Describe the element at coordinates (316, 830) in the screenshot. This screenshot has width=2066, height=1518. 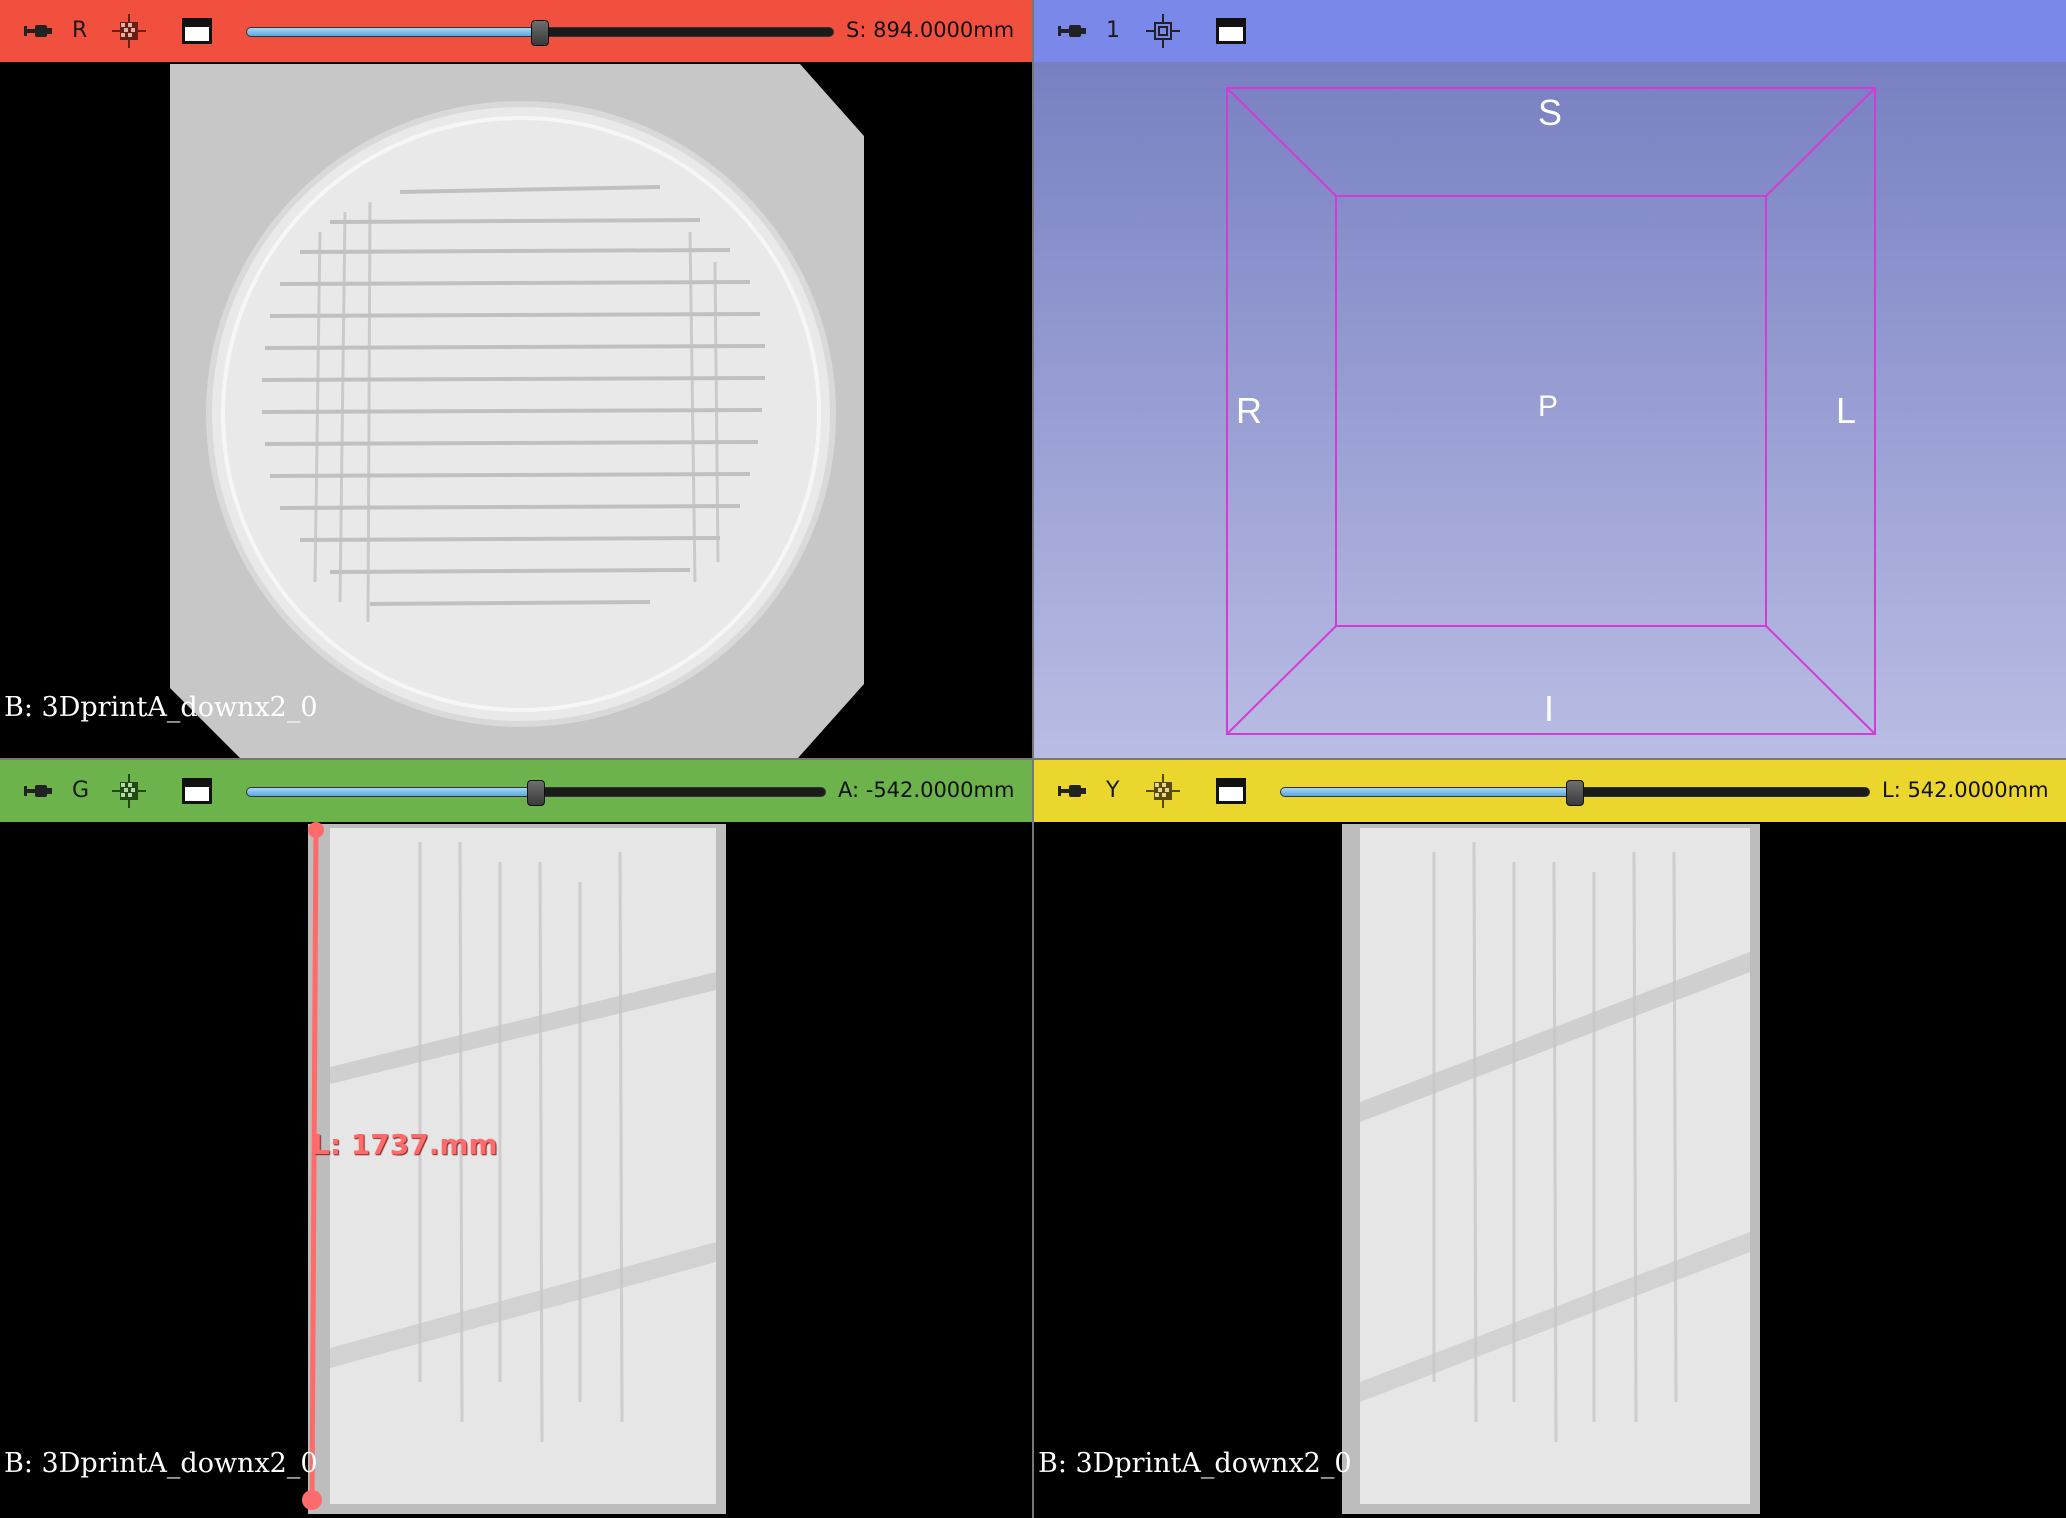
I see `ruler-start-handle` at that location.